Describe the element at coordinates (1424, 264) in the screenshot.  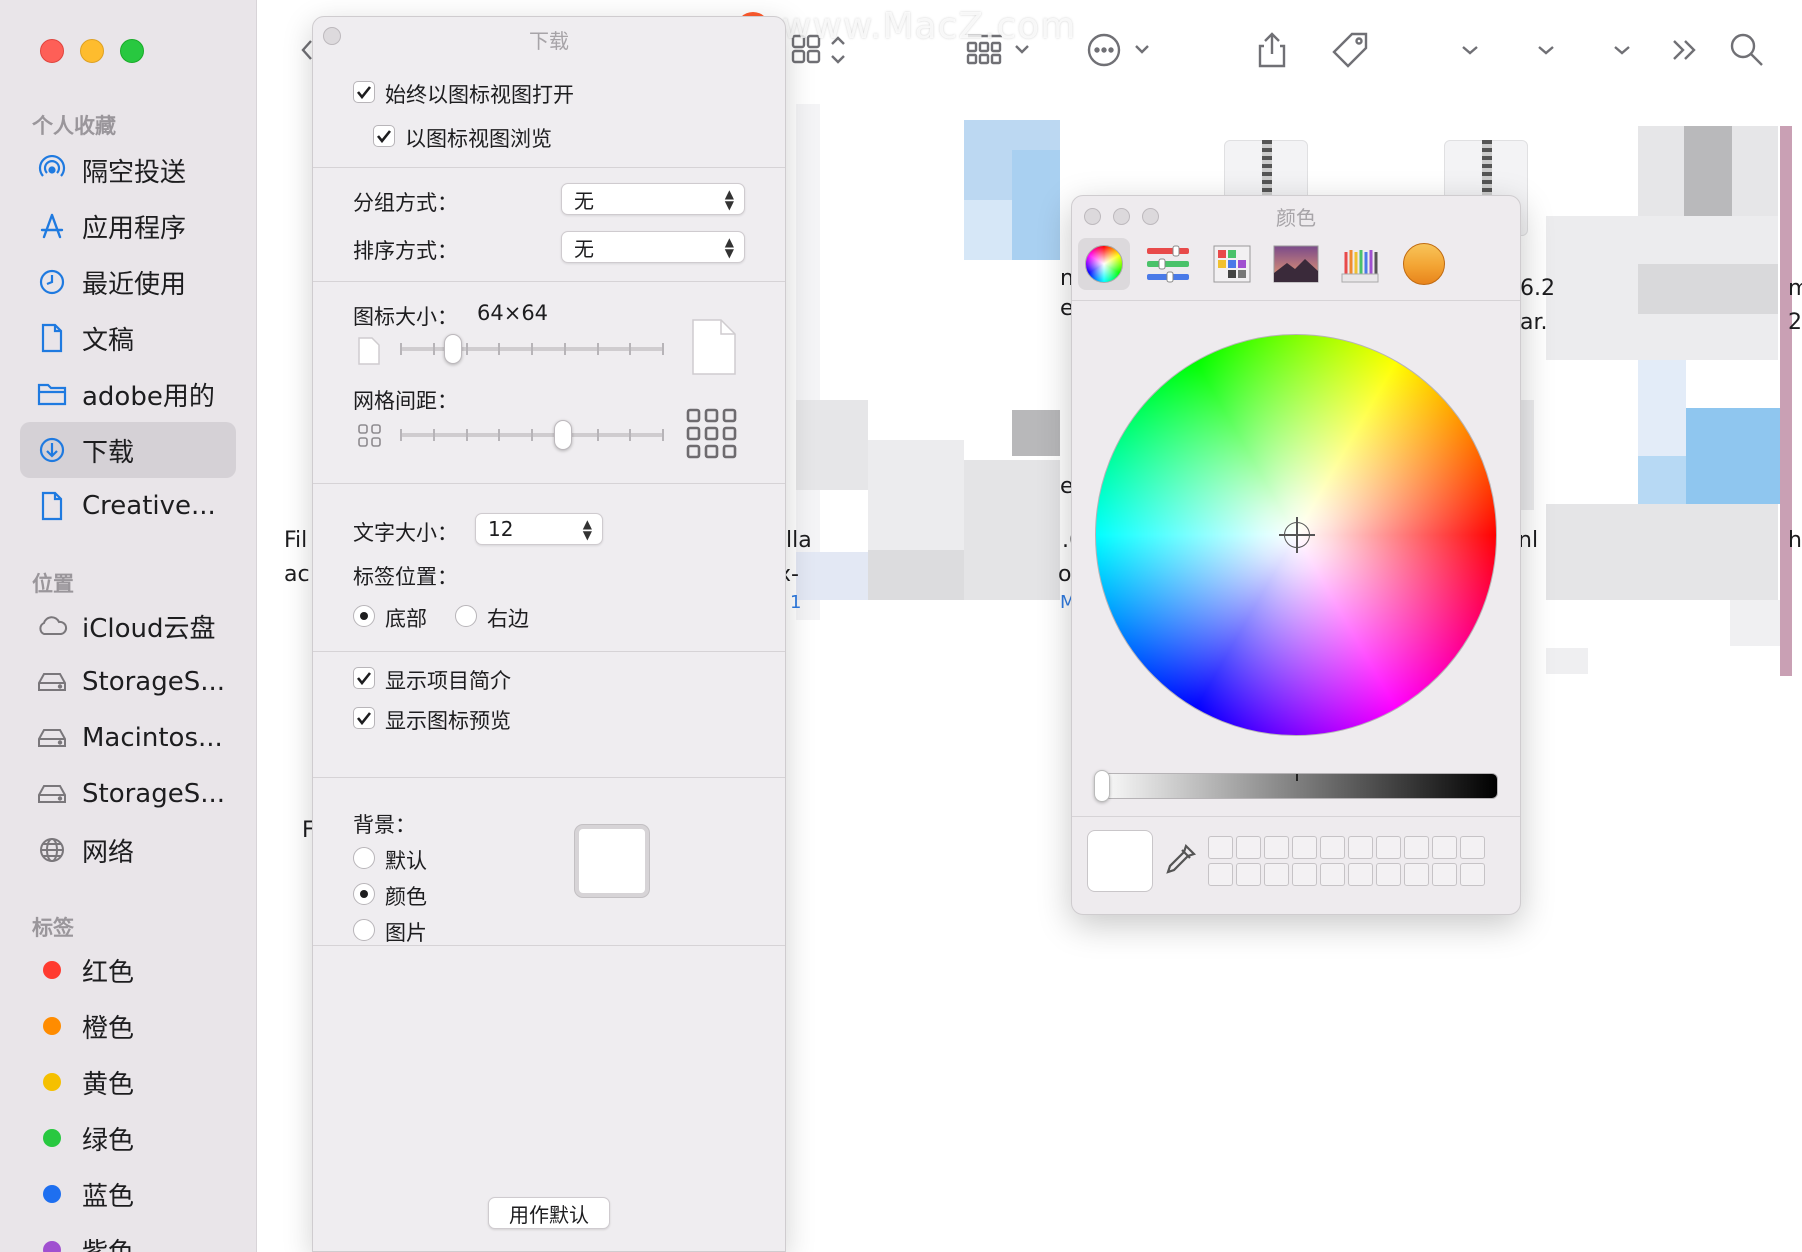
I see `sampler-tab` at that location.